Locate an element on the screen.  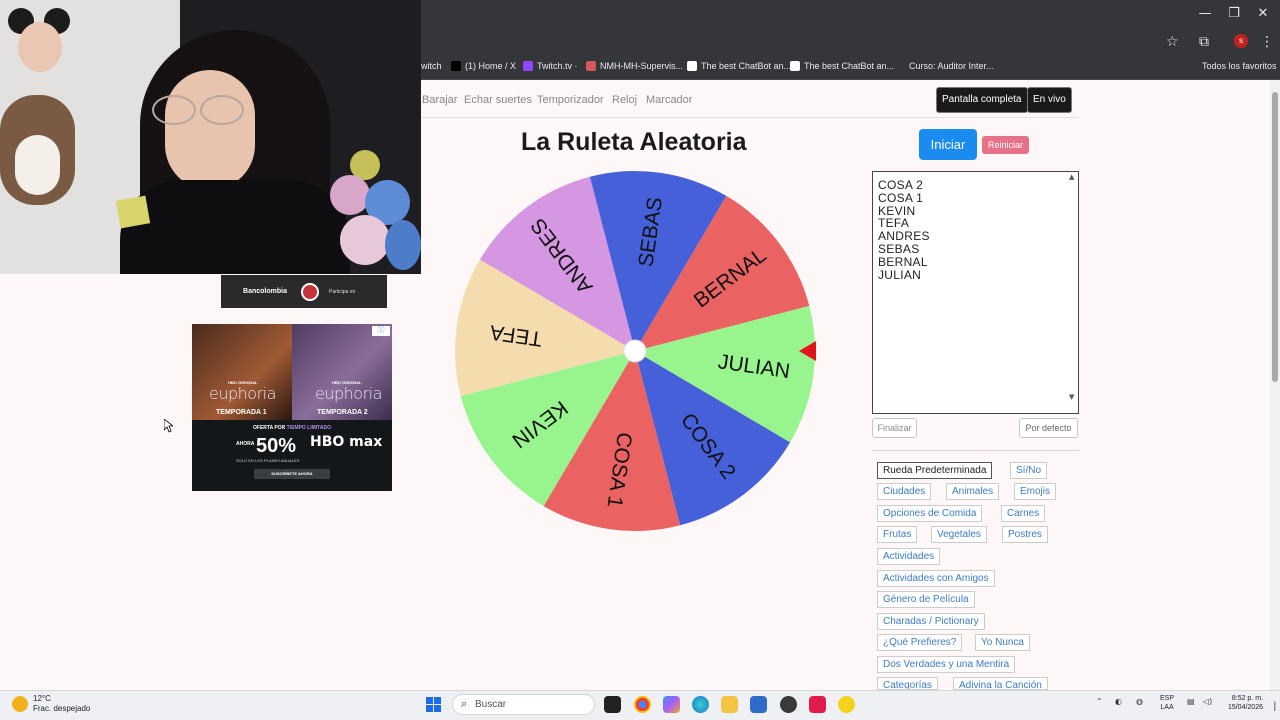
preset-button: Adivina la Canción is located at coordinates (1000, 683).